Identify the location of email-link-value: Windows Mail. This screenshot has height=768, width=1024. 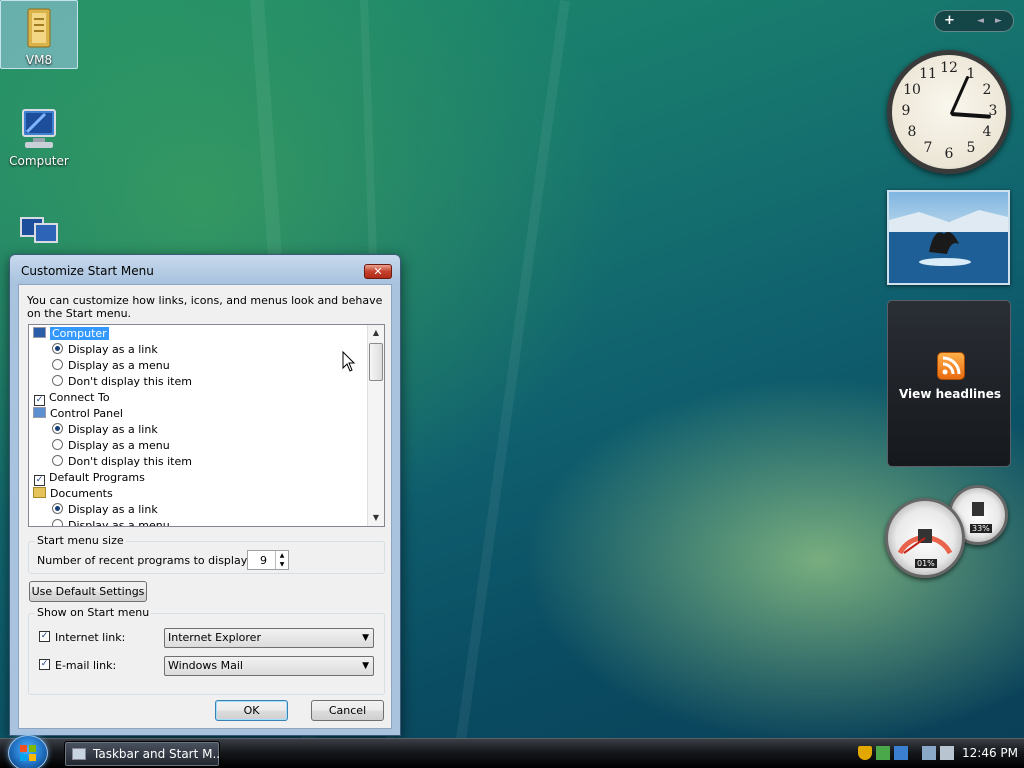
(205, 665).